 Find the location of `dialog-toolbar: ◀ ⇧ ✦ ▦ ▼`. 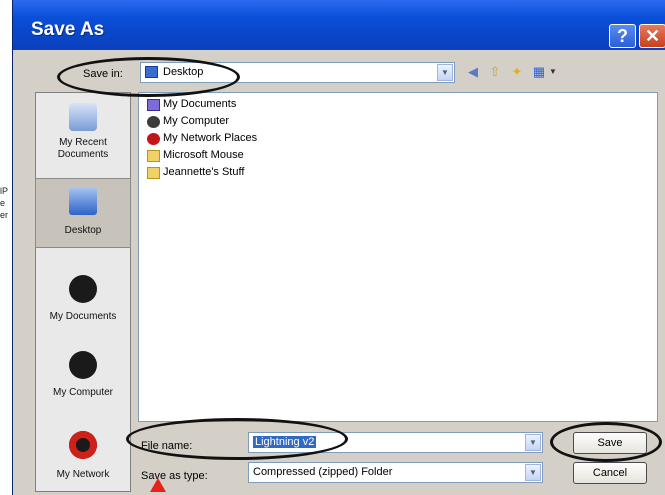

dialog-toolbar: ◀ ⇧ ✦ ▦ ▼ is located at coordinates (521, 73).